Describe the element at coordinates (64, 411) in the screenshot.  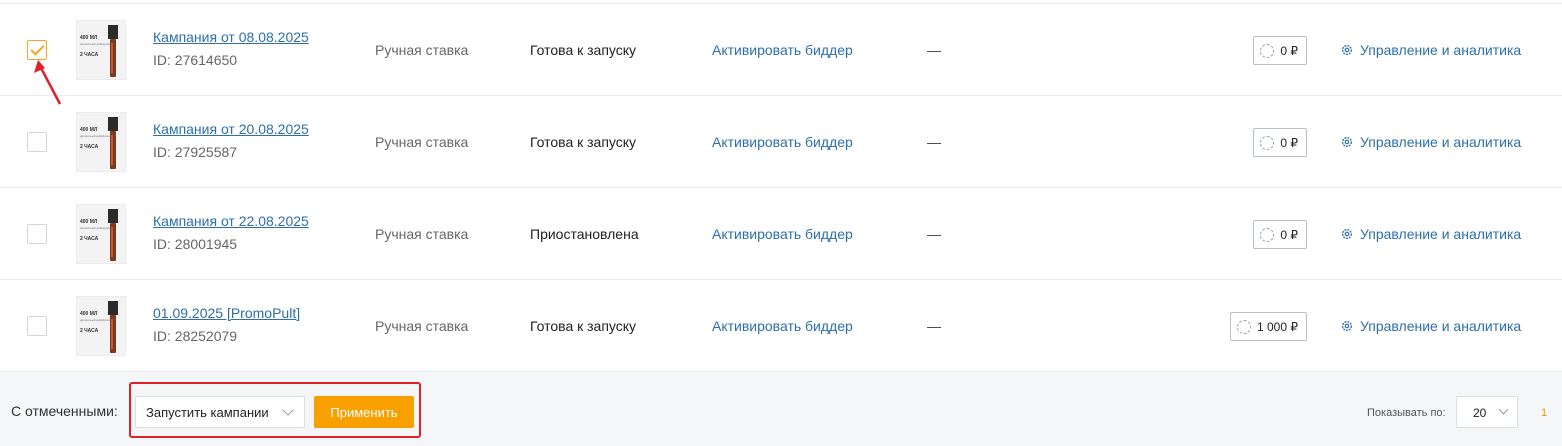
I see `with-selected-label: С отмеченными:` at that location.